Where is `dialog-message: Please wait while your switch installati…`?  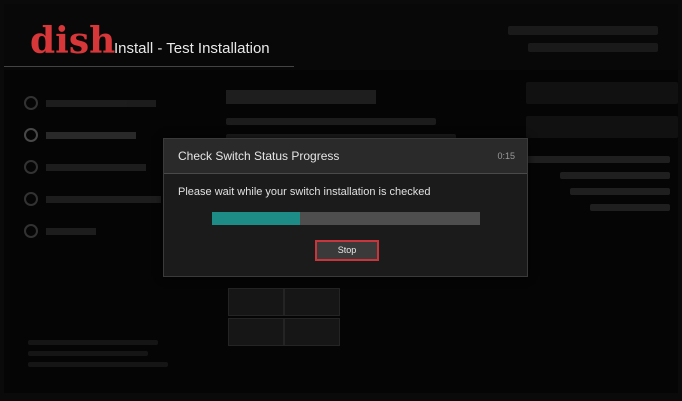
dialog-message: Please wait while your switch installati… is located at coordinates (304, 192).